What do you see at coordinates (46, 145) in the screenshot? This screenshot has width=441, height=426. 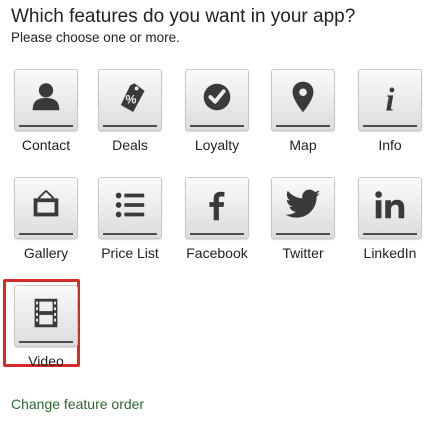 I see `feature-label: Contact` at bounding box center [46, 145].